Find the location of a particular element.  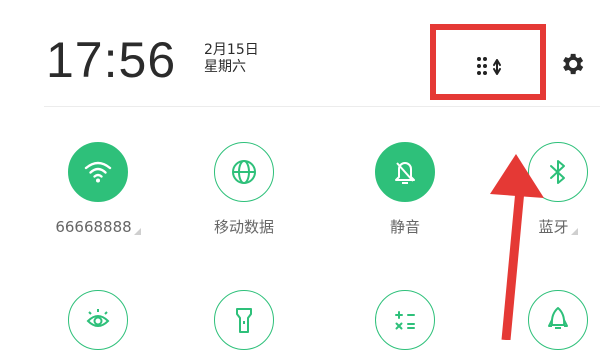

settings-button is located at coordinates (572, 64).